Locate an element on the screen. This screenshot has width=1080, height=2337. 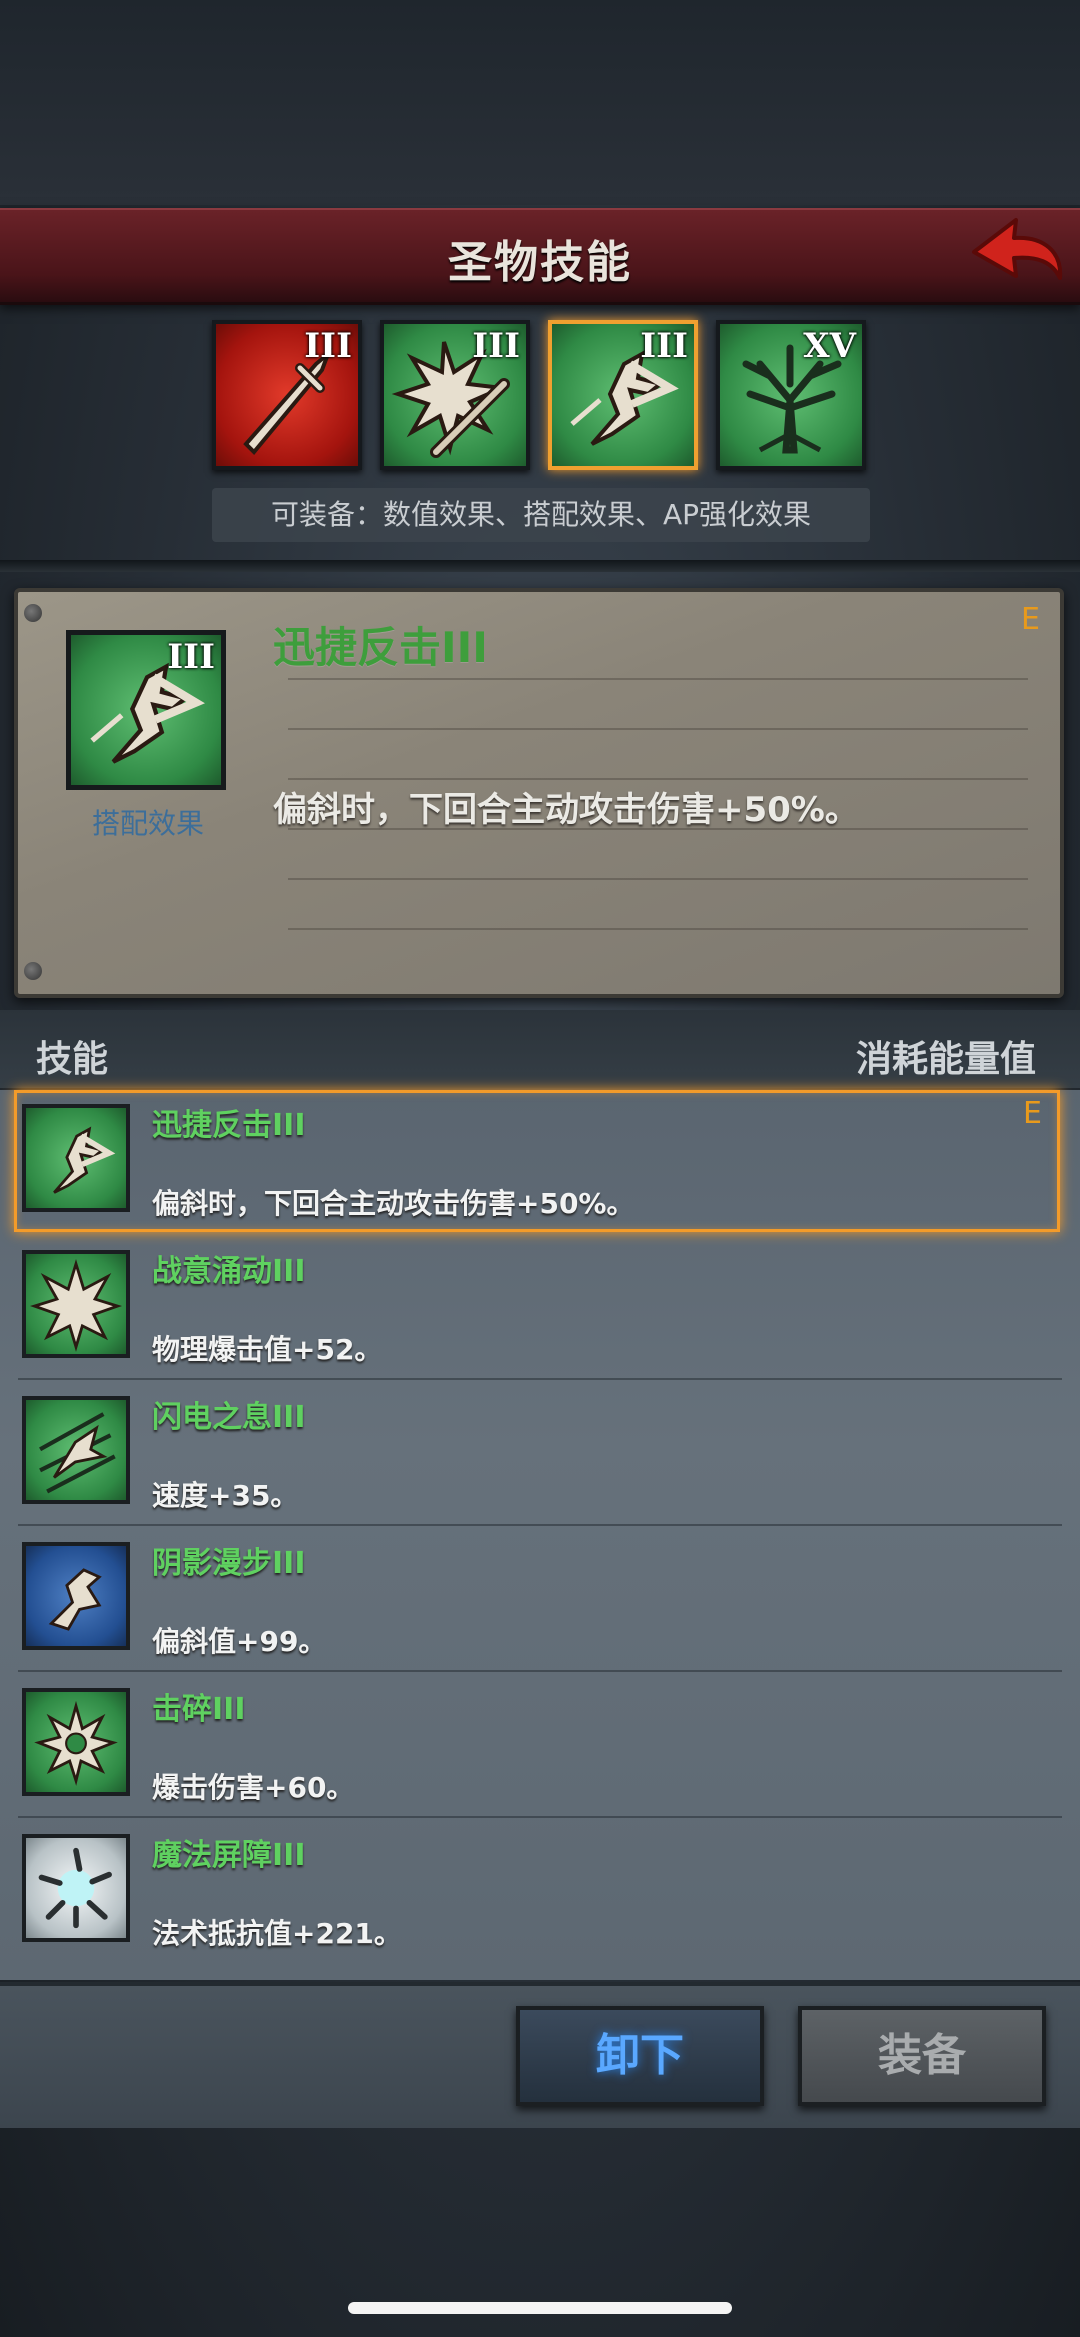
tab-numeral: XV is located at coordinates (829, 346).